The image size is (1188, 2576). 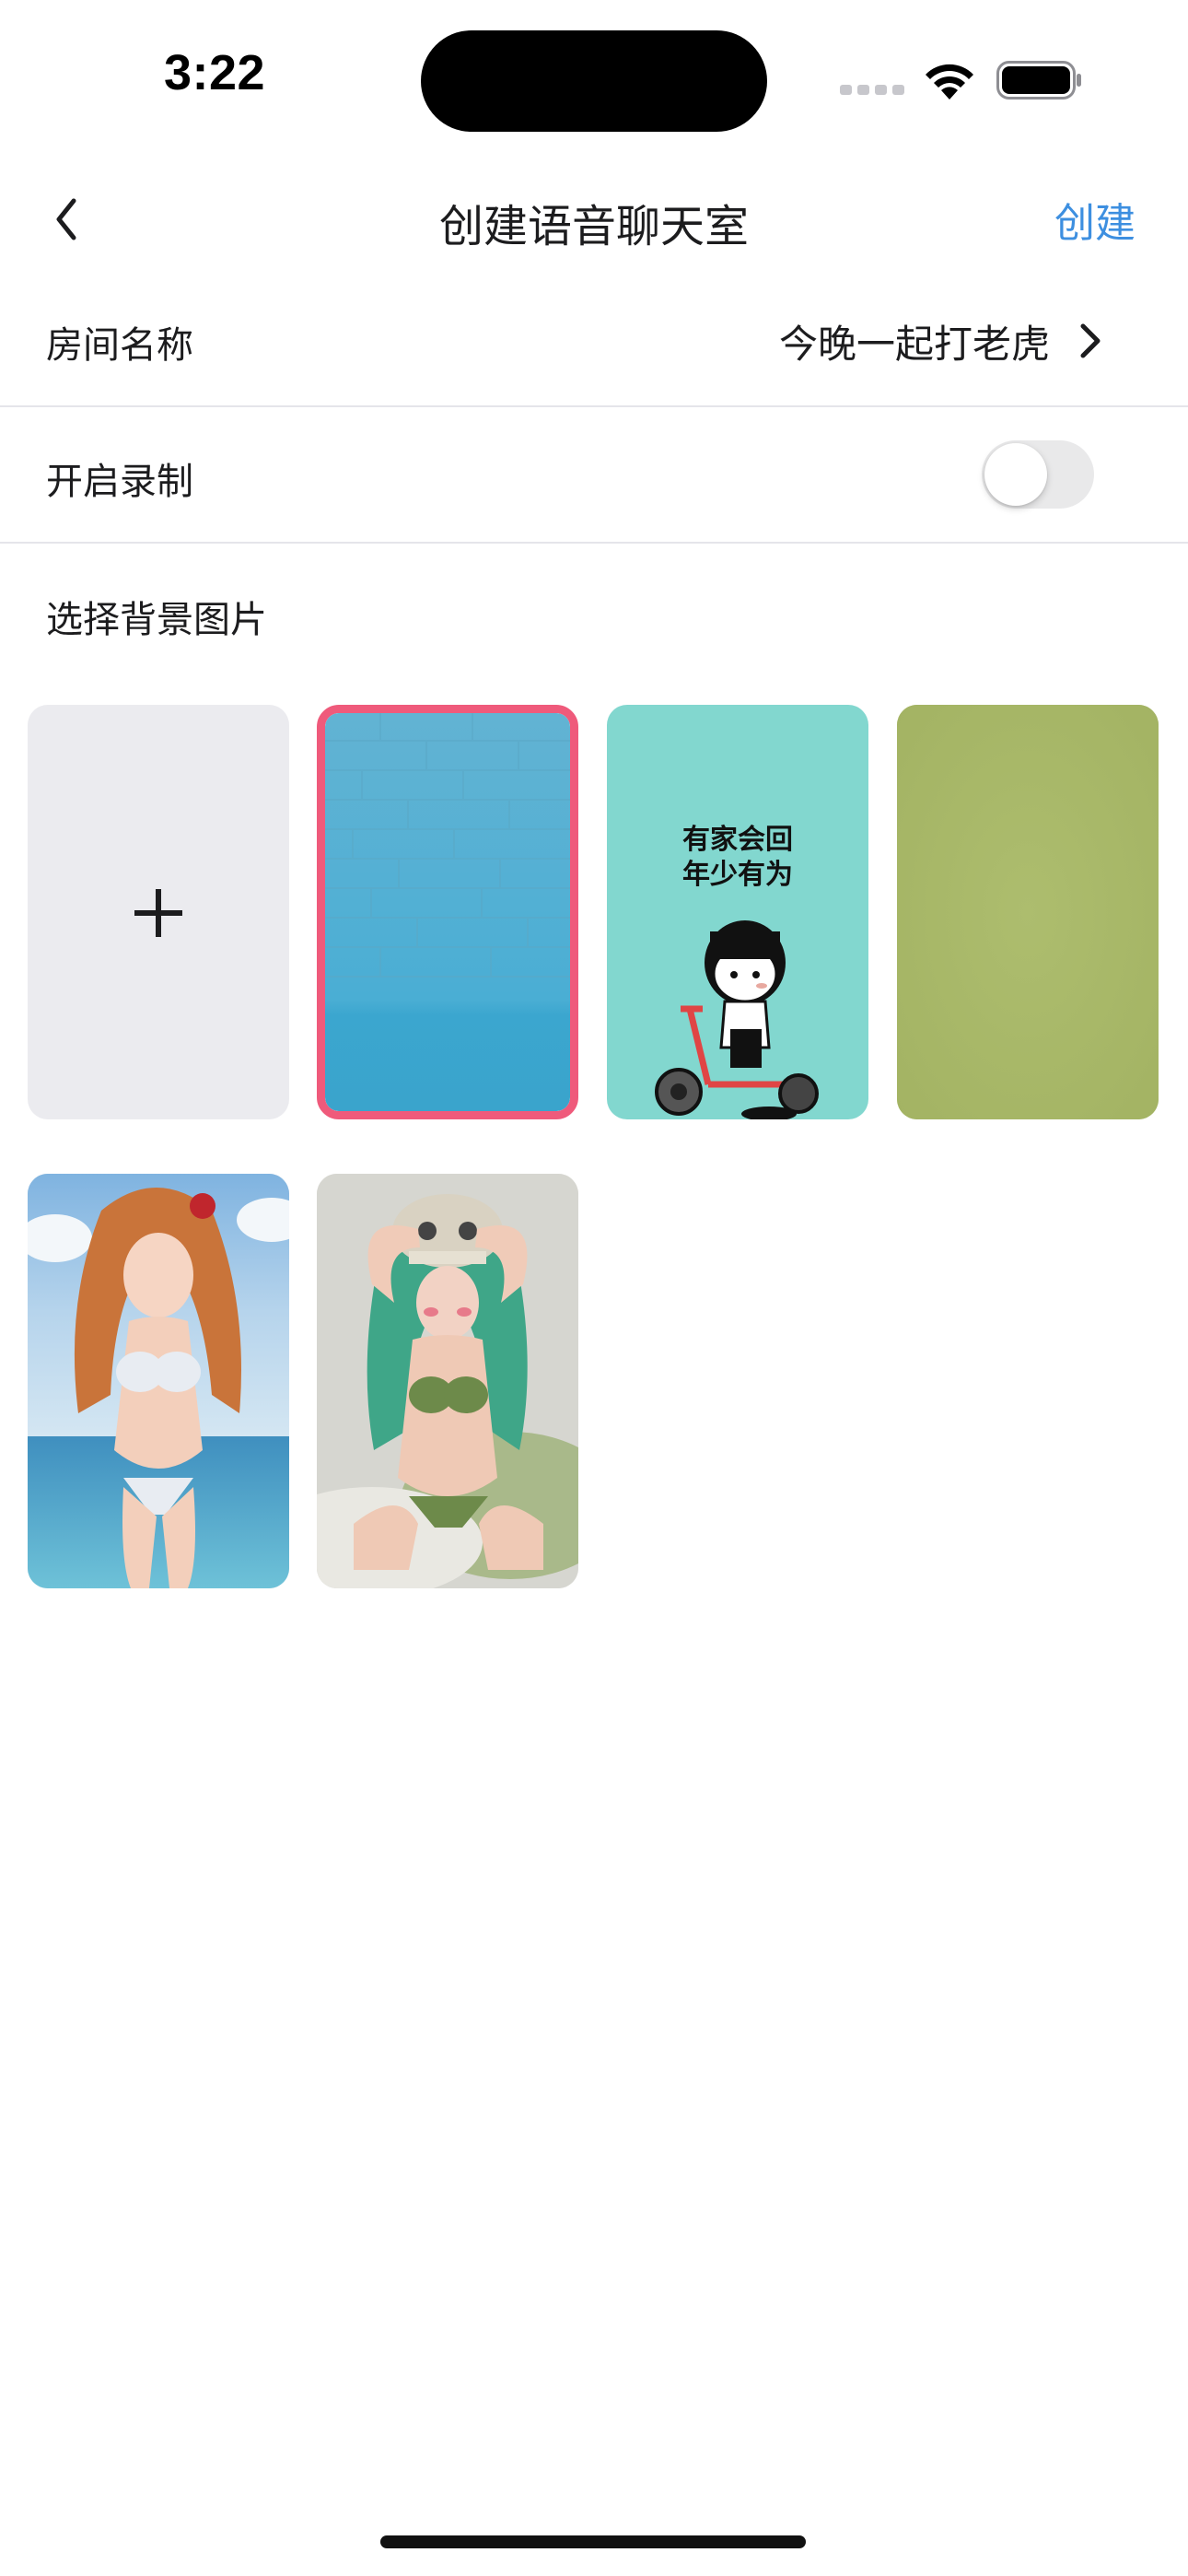 What do you see at coordinates (594, 543) in the screenshot?
I see `divider` at bounding box center [594, 543].